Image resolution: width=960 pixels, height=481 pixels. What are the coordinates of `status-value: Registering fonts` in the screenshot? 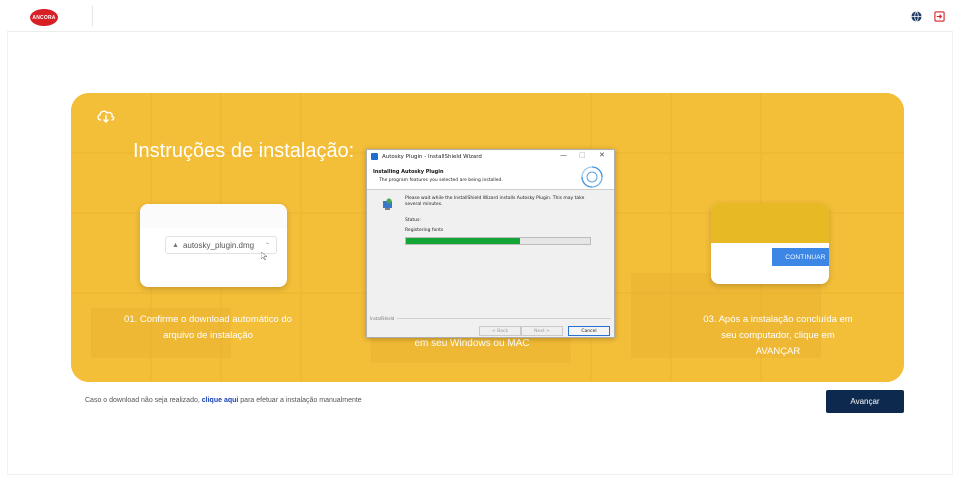 It's located at (424, 230).